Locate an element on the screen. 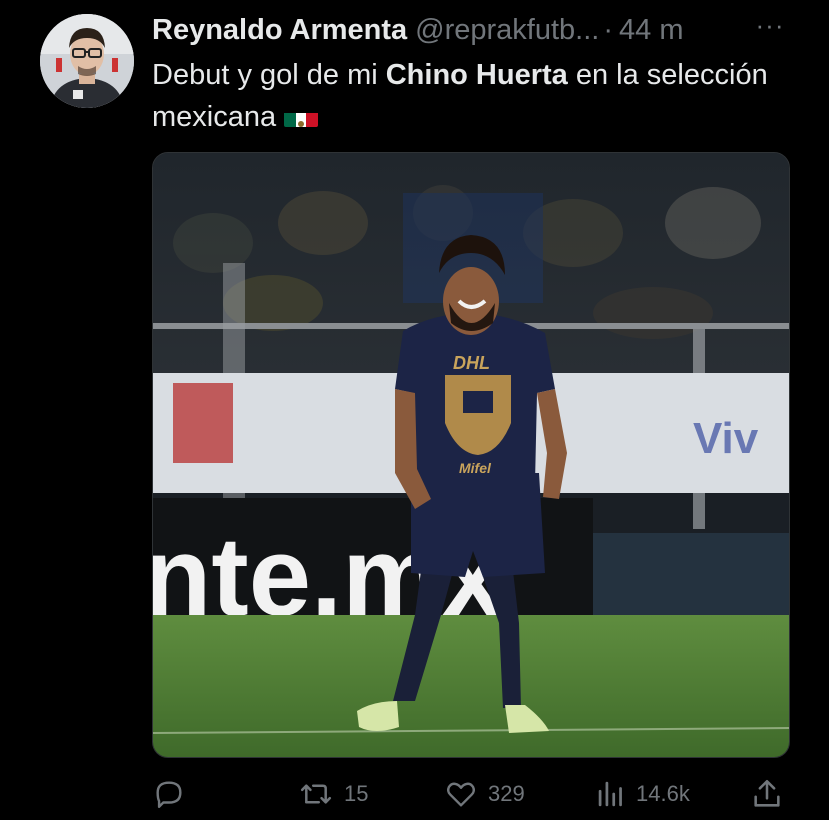 The height and width of the screenshot is (820, 829). avatar is located at coordinates (87, 61).